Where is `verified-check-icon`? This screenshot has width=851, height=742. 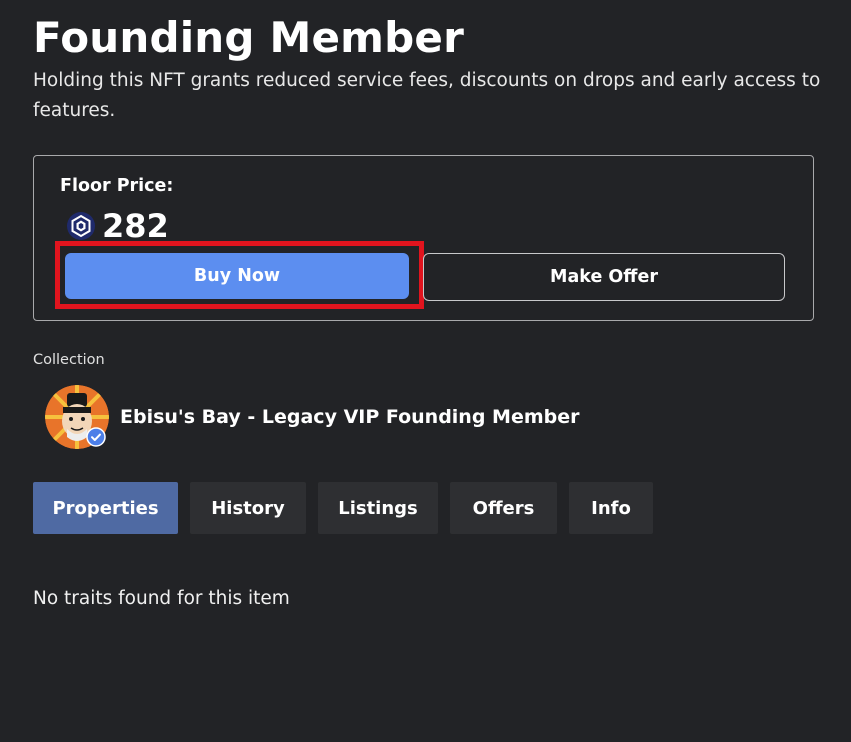 verified-check-icon is located at coordinates (96, 437).